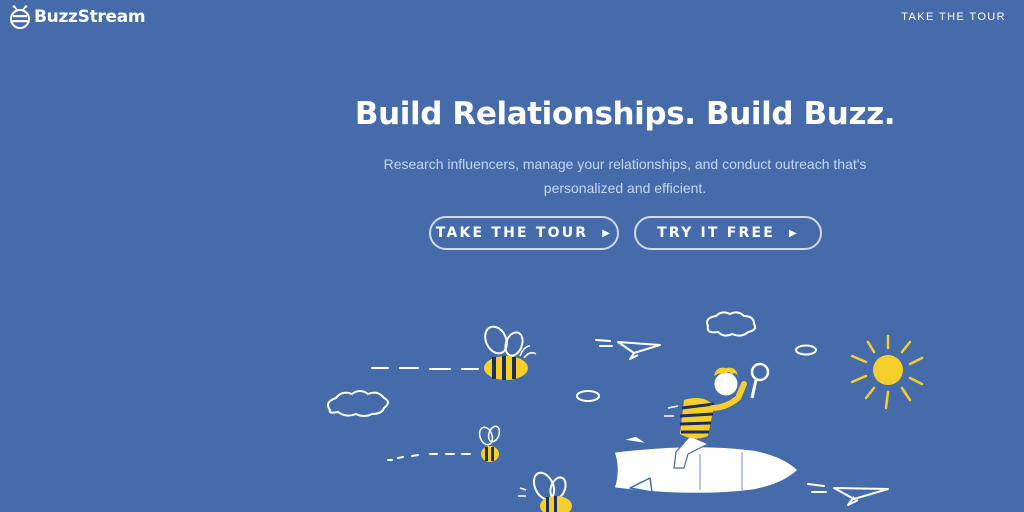 This screenshot has height=512, width=1024. What do you see at coordinates (425, 414) in the screenshot?
I see `flight-trail` at bounding box center [425, 414].